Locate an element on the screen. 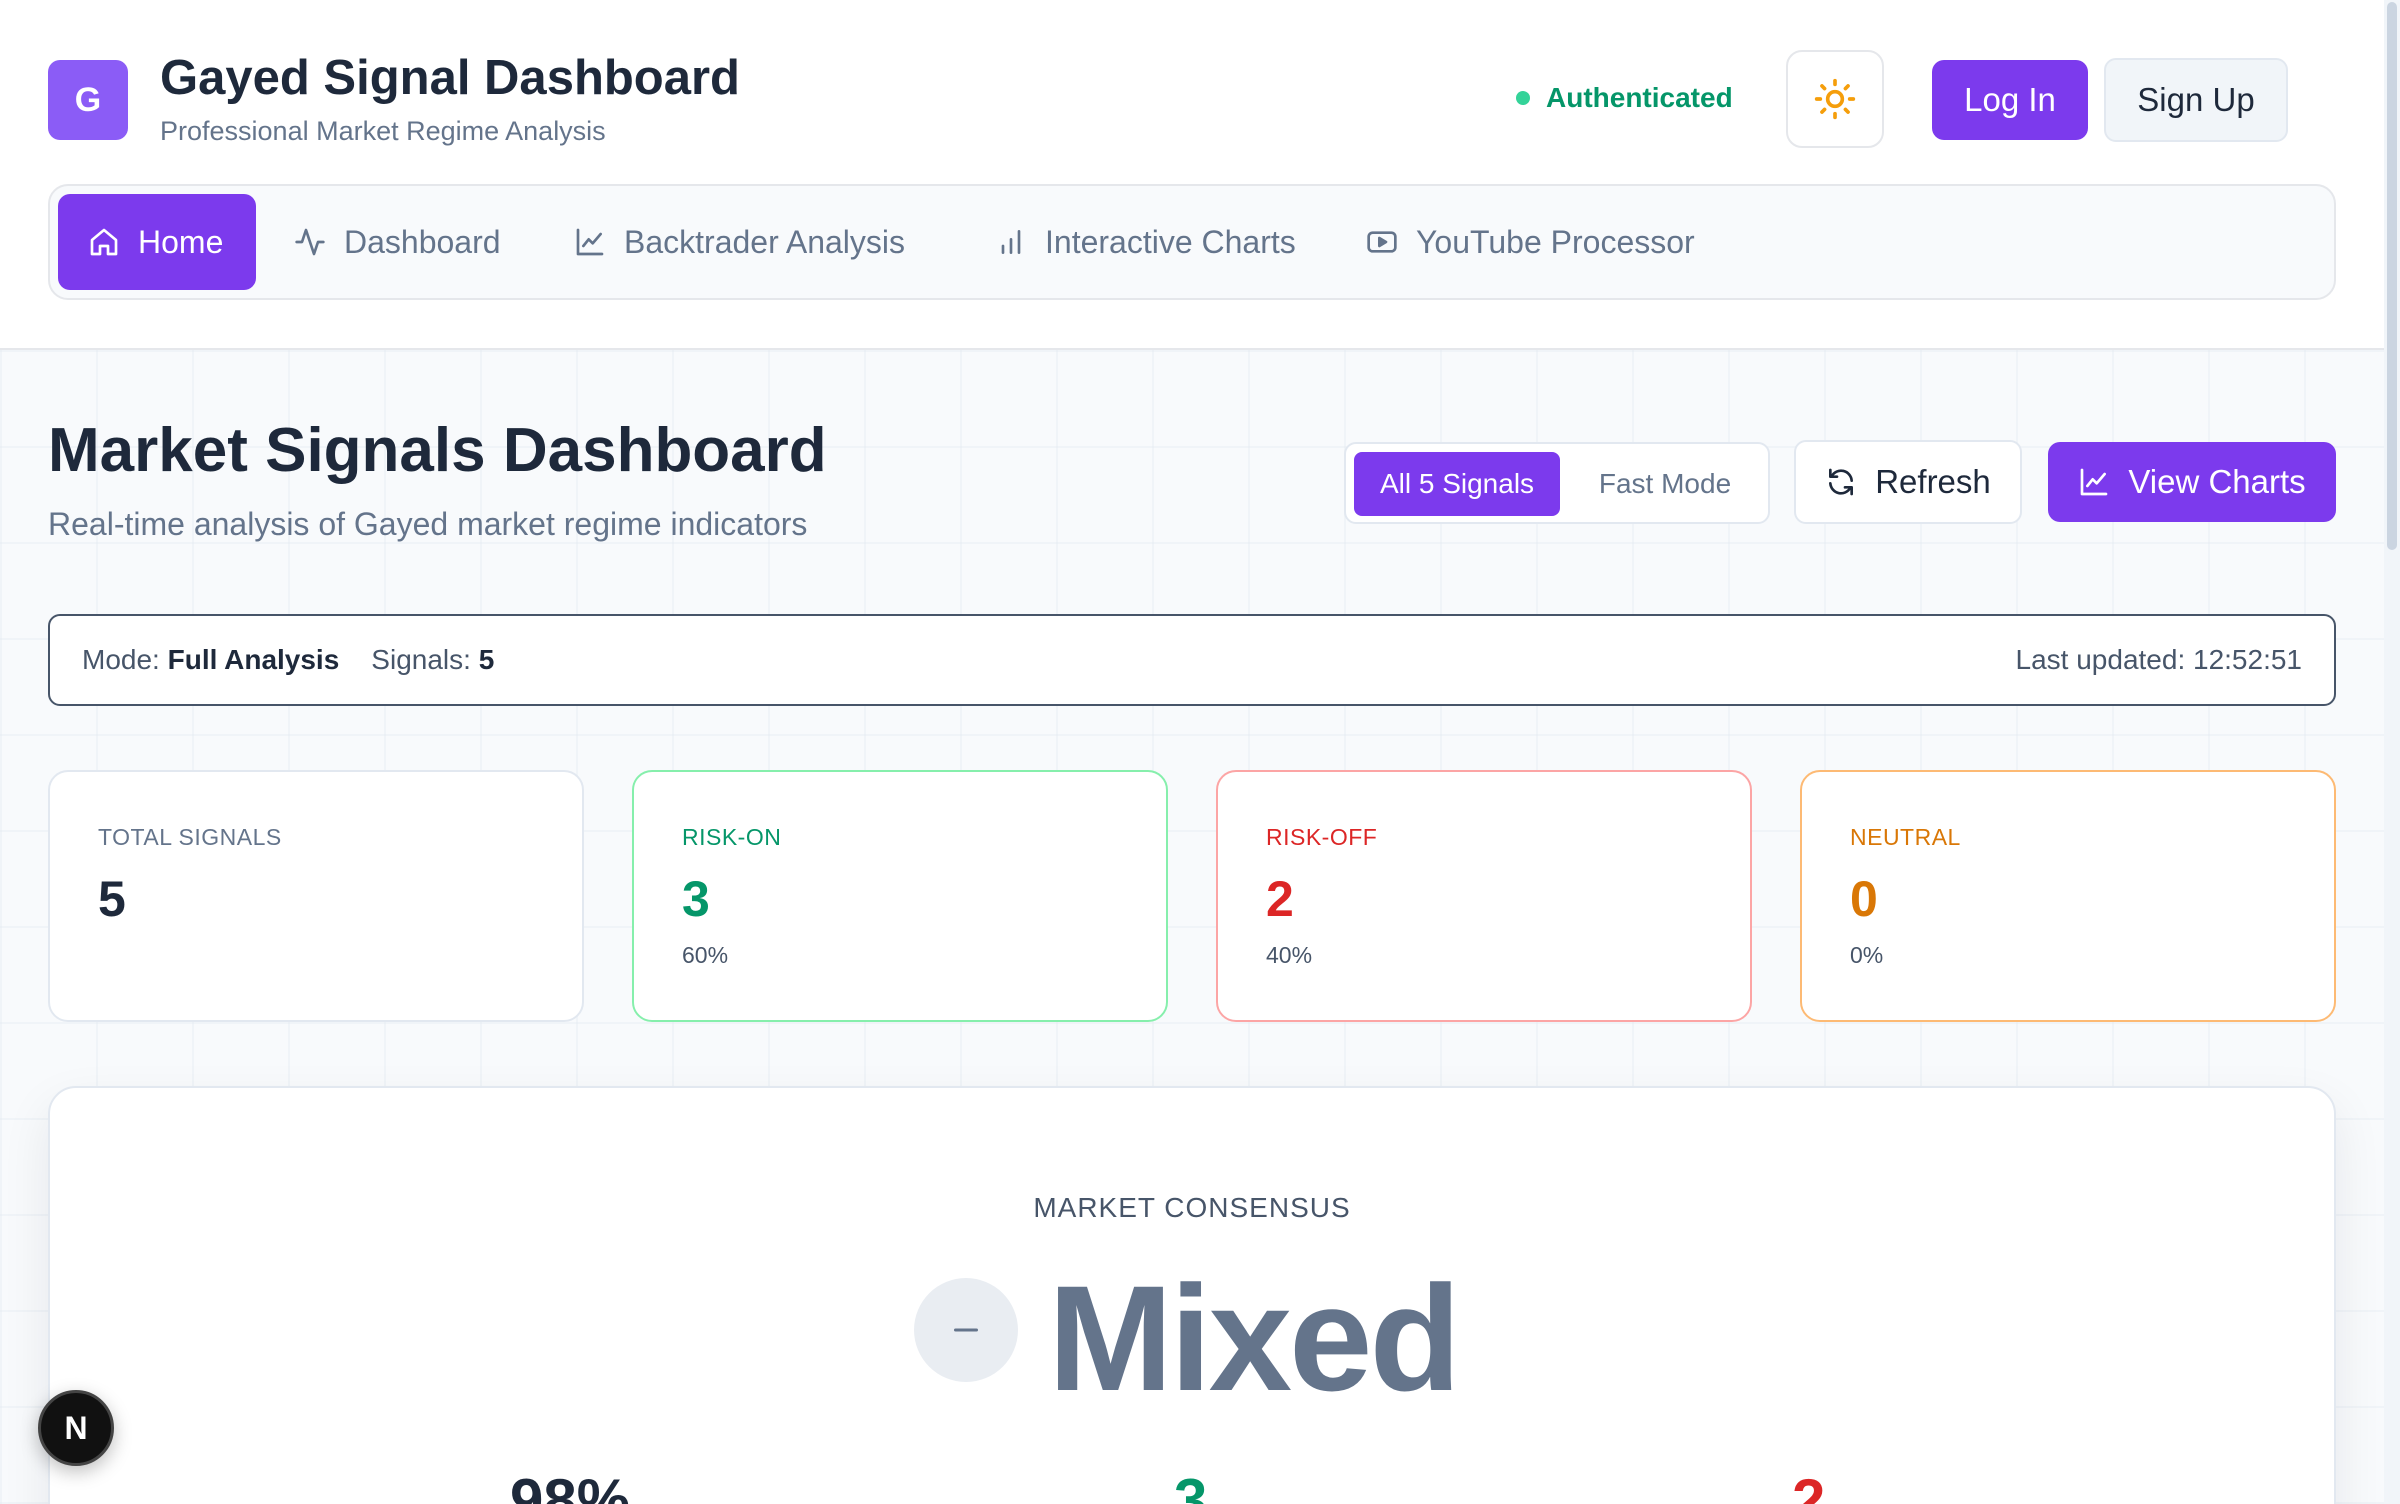 The width and height of the screenshot is (2400, 1504). nav-item-dashboard: Dashboard is located at coordinates (397, 242).